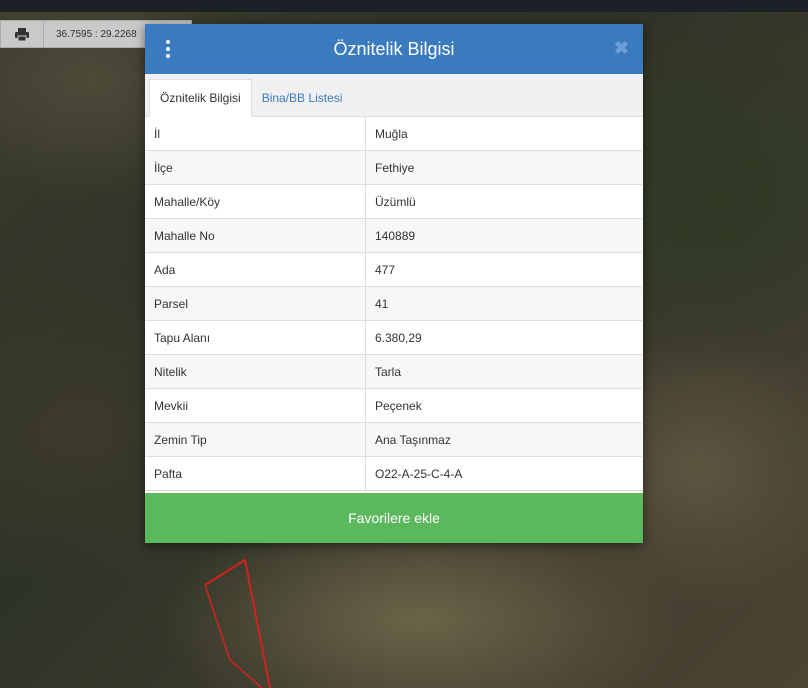  What do you see at coordinates (255, 303) in the screenshot?
I see `row-key: Parsel` at bounding box center [255, 303].